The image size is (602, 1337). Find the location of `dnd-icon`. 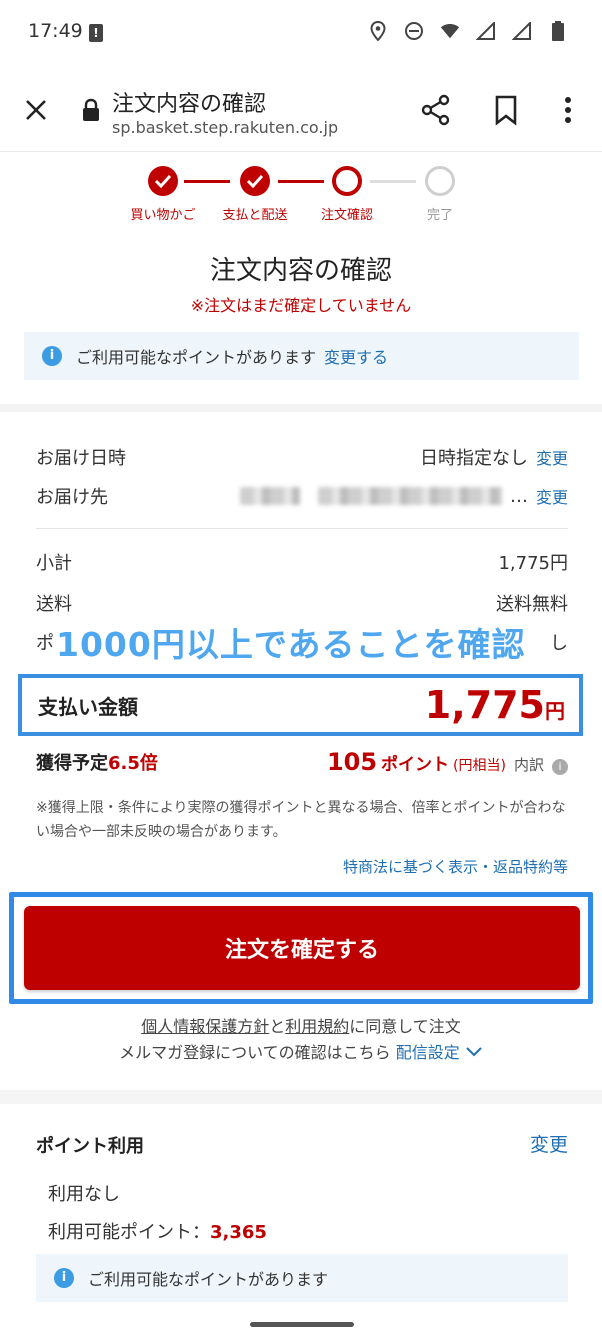

dnd-icon is located at coordinates (414, 31).